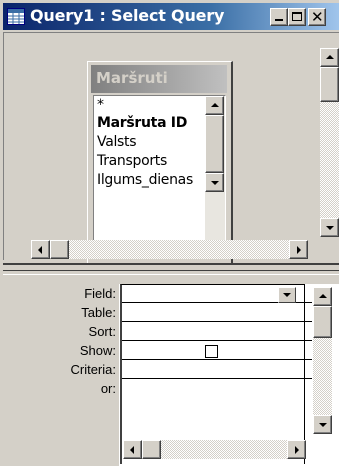 This screenshot has height=466, width=339. I want to click on grid-scroll-down-button, so click(322, 424).